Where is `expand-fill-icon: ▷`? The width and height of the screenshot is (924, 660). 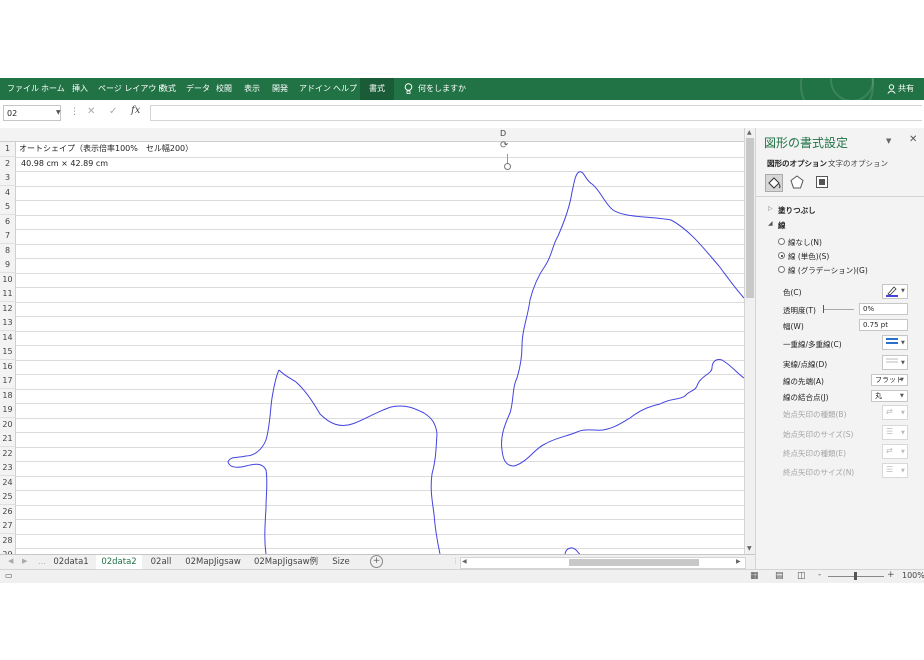 expand-fill-icon: ▷ is located at coordinates (770, 208).